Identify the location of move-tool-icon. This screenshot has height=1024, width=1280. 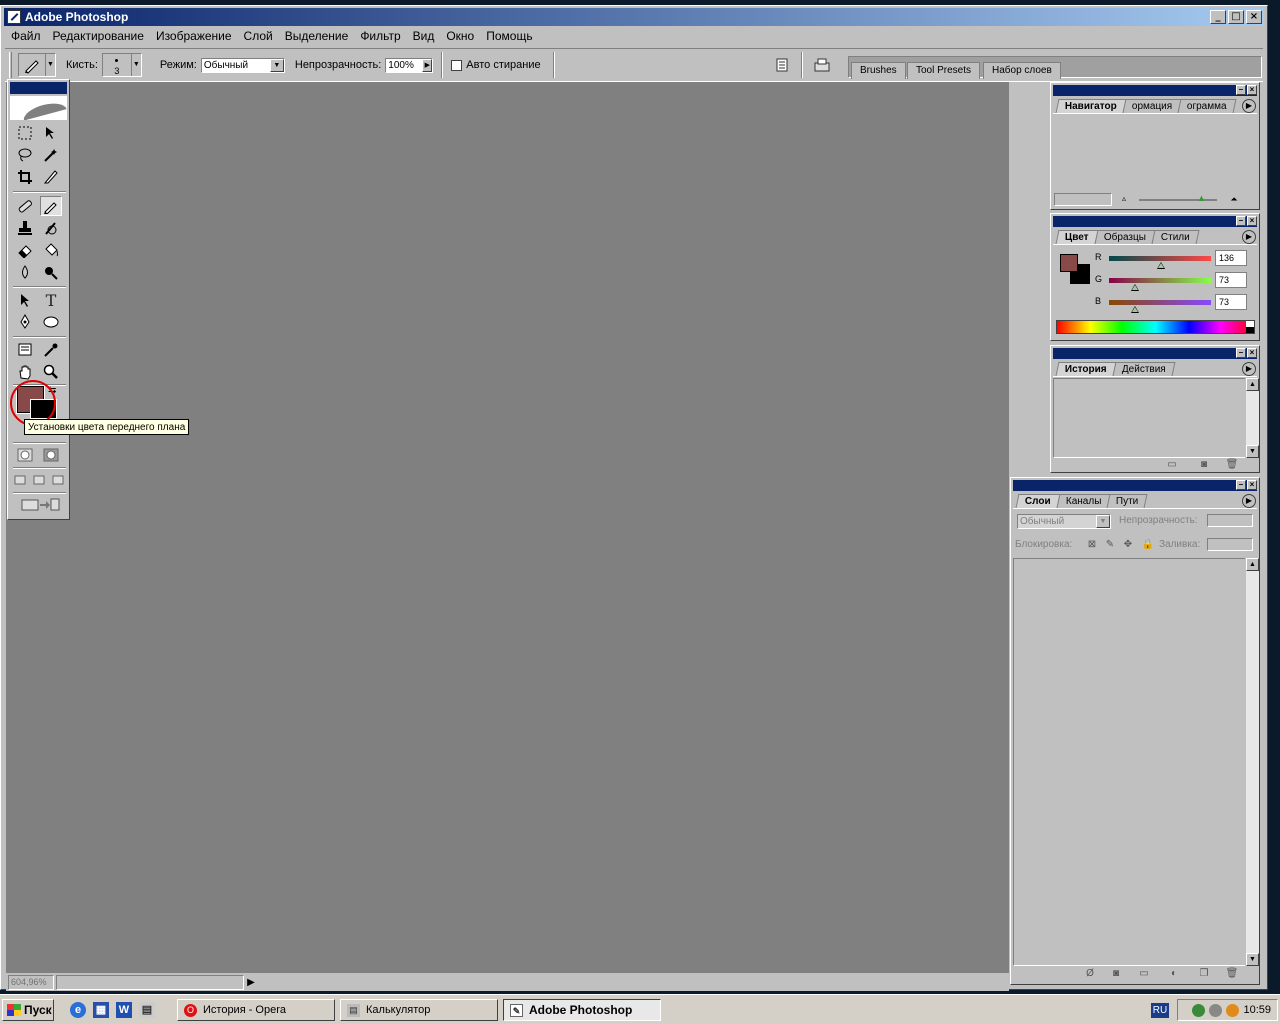
(51, 133).